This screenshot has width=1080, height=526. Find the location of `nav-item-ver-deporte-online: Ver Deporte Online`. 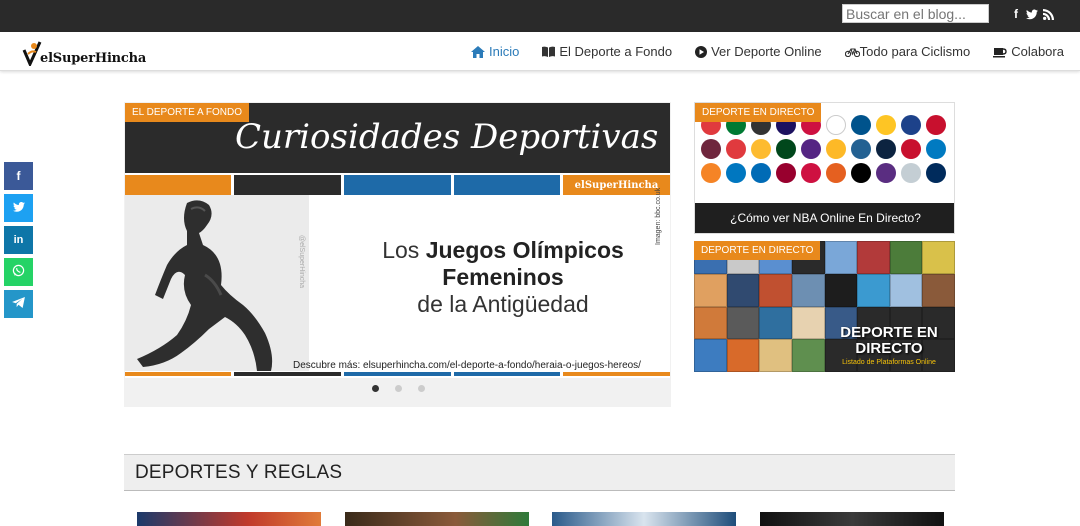

nav-item-ver-deporte-online: Ver Deporte Online is located at coordinates (758, 51).